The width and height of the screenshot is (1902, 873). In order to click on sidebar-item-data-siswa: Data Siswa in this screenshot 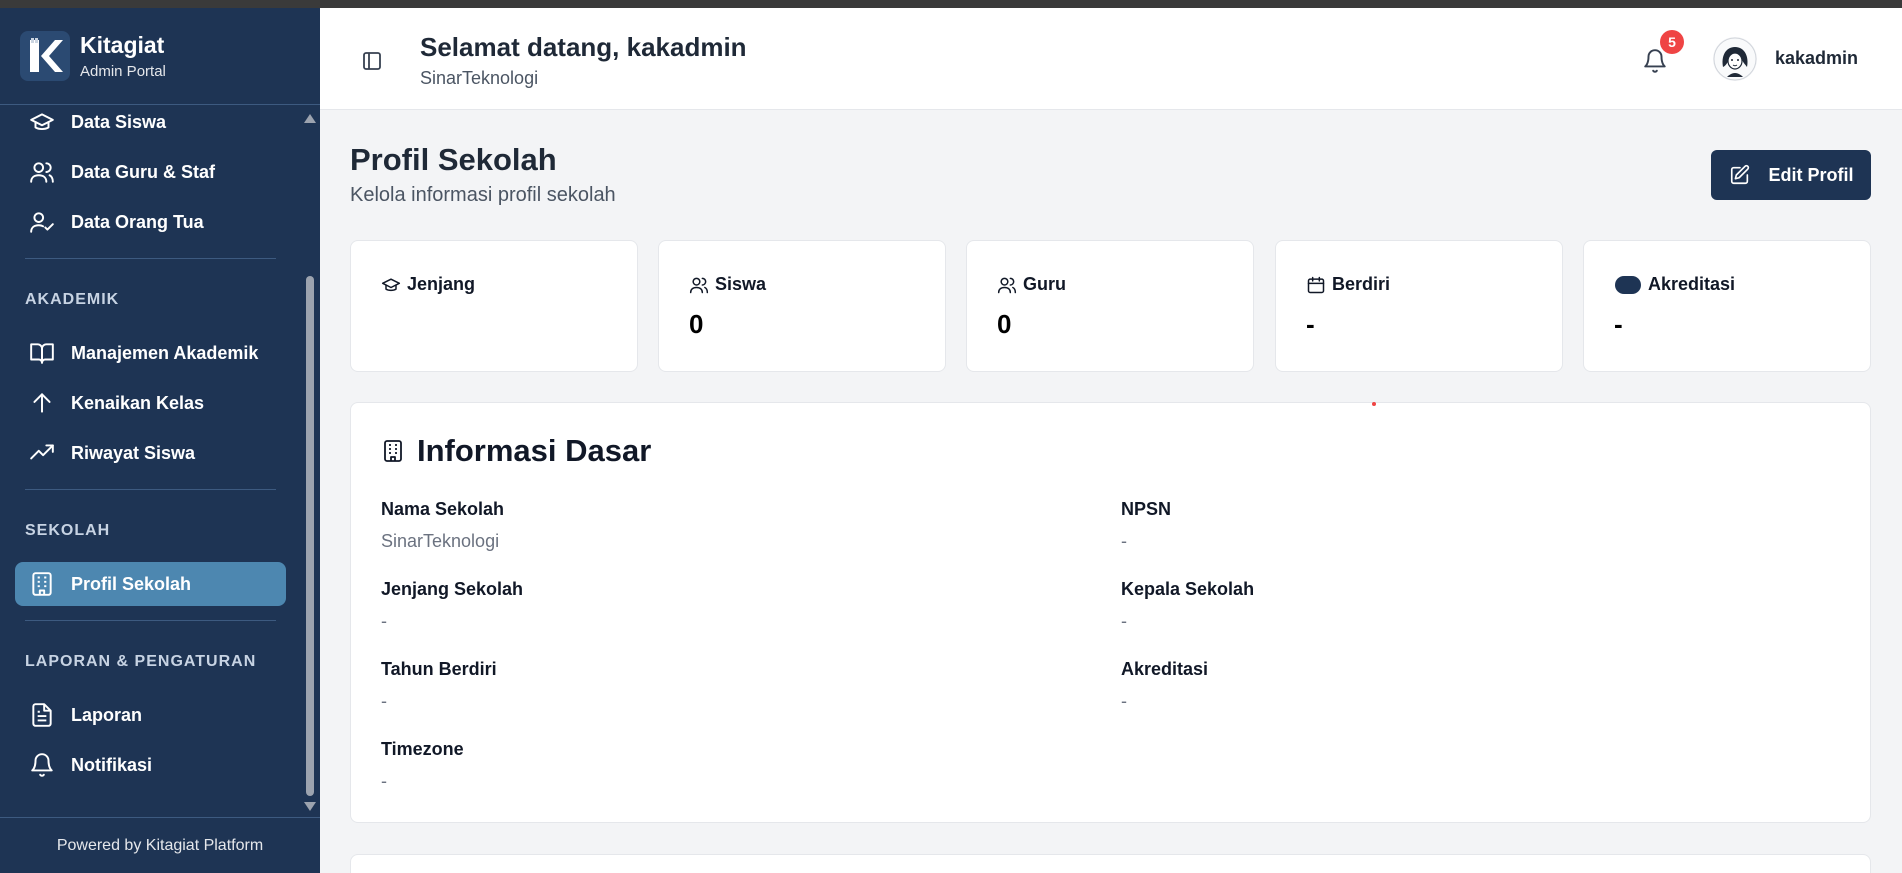, I will do `click(150, 125)`.